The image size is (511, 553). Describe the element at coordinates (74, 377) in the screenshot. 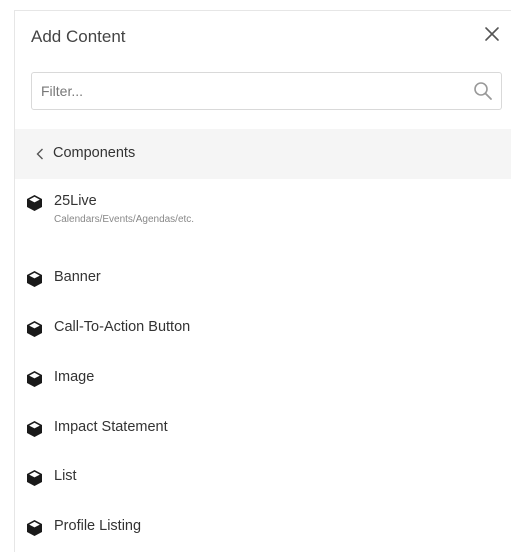

I see `item-name: Image` at that location.